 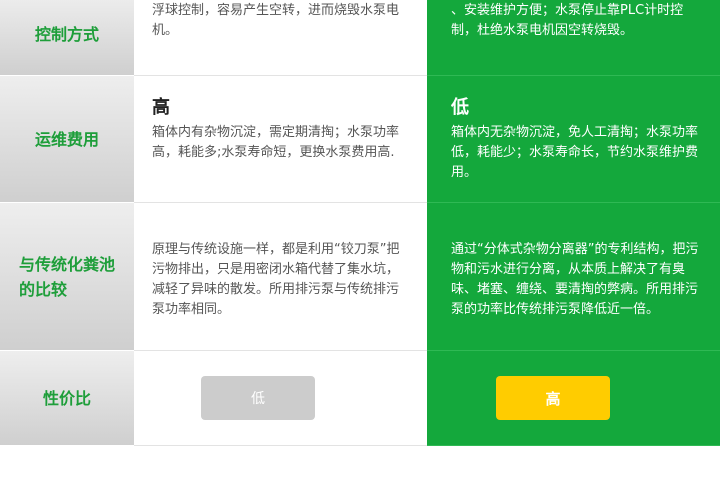 I want to click on row-label-cell: 与传统化粪池的比较, so click(x=67, y=277).